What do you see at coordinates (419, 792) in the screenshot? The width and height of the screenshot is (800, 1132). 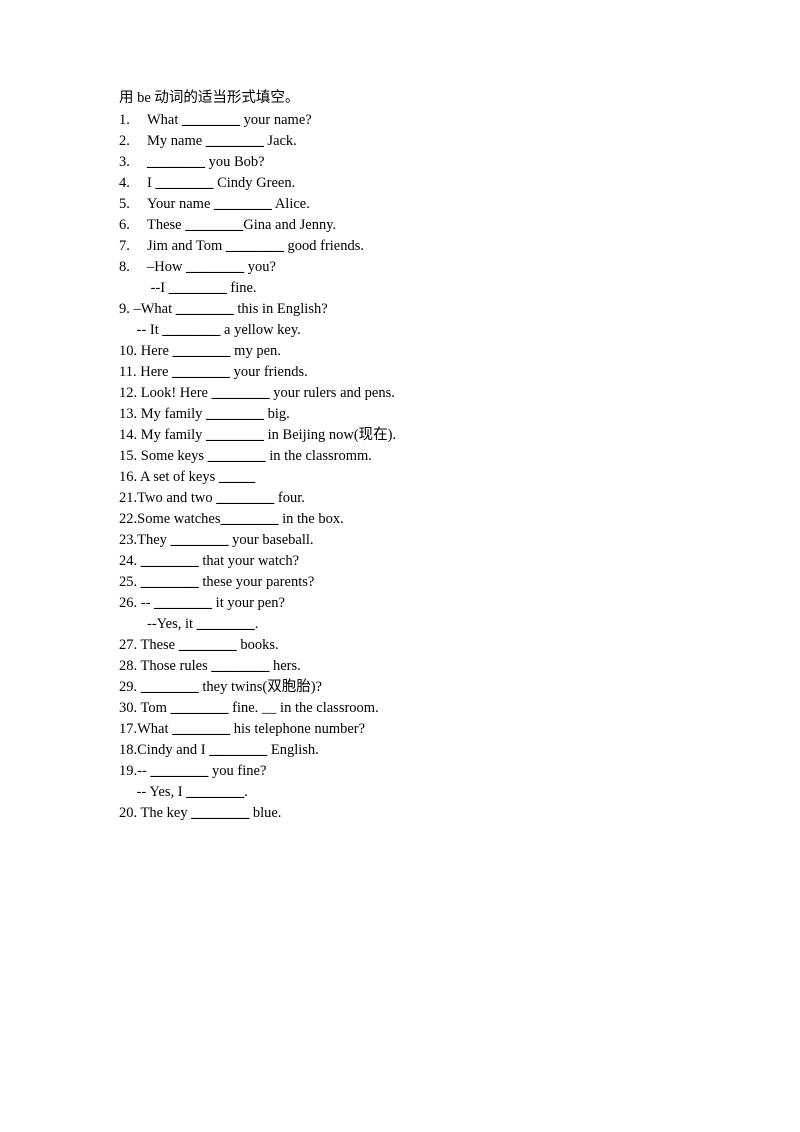 I see `question-line: -- Yes, I ________.` at bounding box center [419, 792].